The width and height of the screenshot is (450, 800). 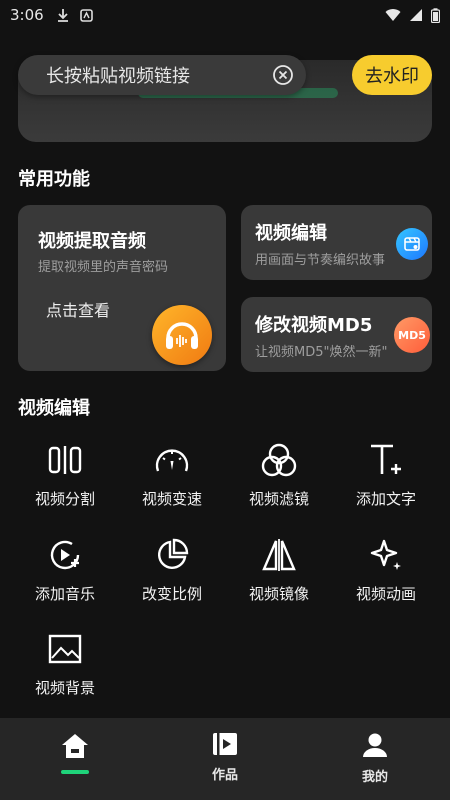 I want to click on nav-home, so click(x=75, y=753).